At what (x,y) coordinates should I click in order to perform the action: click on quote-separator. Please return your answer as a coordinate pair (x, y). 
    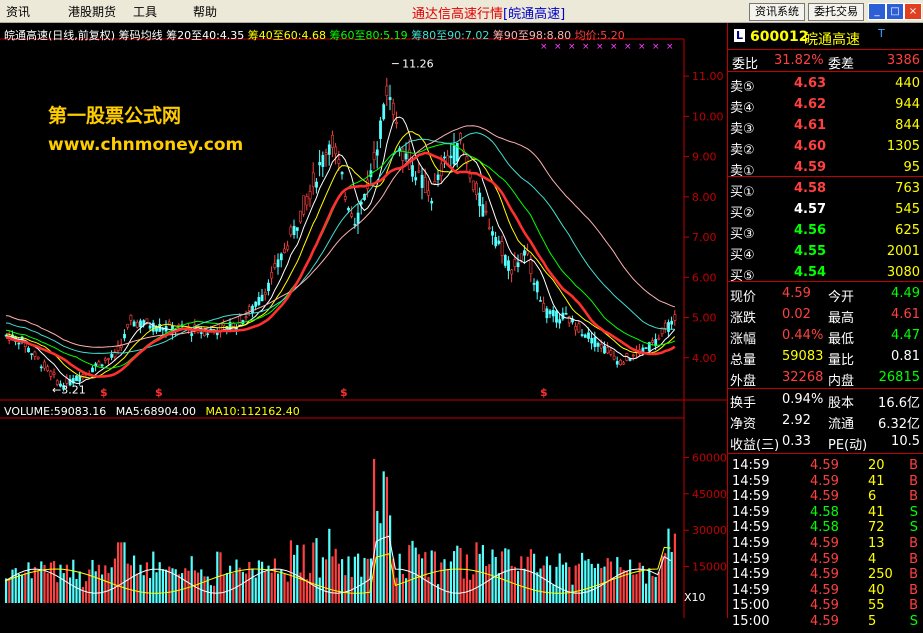
    Looking at the image, I should click on (825, 388).